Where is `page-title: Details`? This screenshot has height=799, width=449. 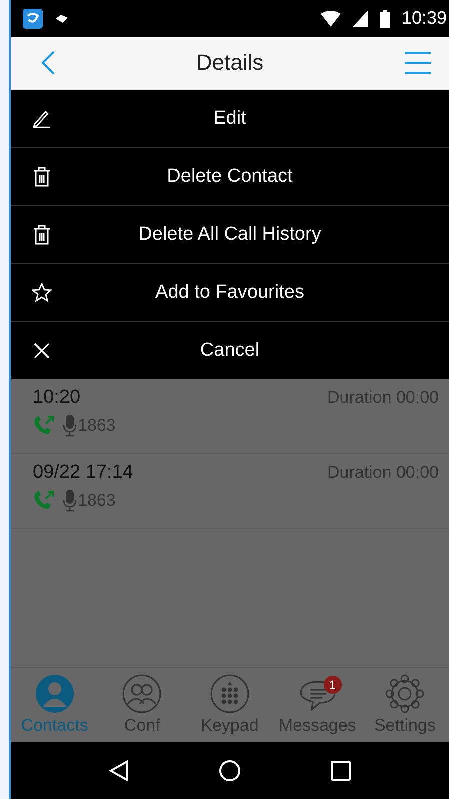
page-title: Details is located at coordinates (230, 63).